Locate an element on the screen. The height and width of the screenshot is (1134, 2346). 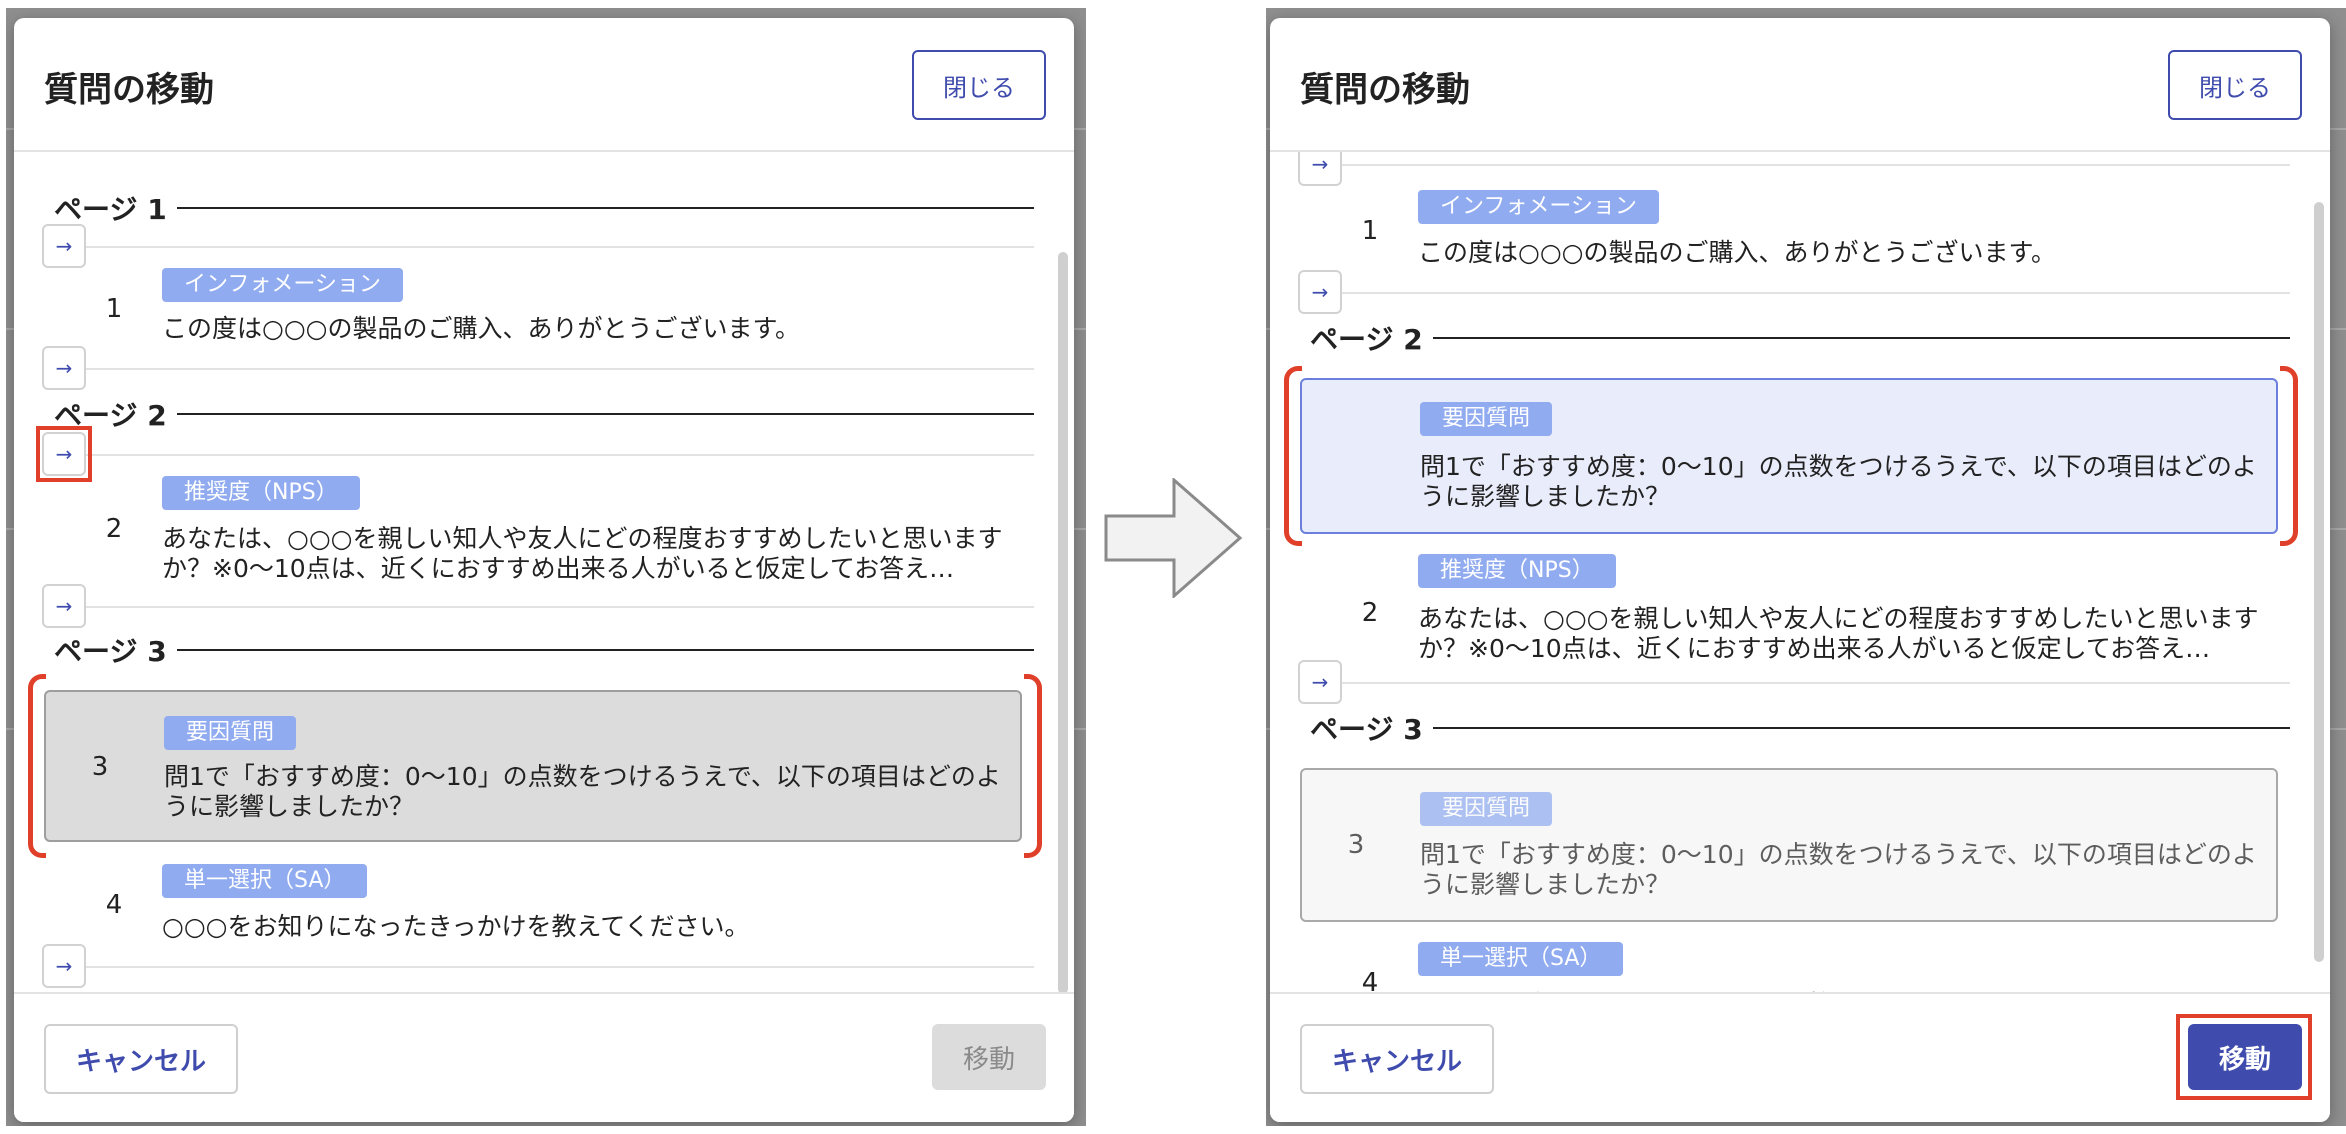
page-label-1: ページ 1 is located at coordinates (110, 209).